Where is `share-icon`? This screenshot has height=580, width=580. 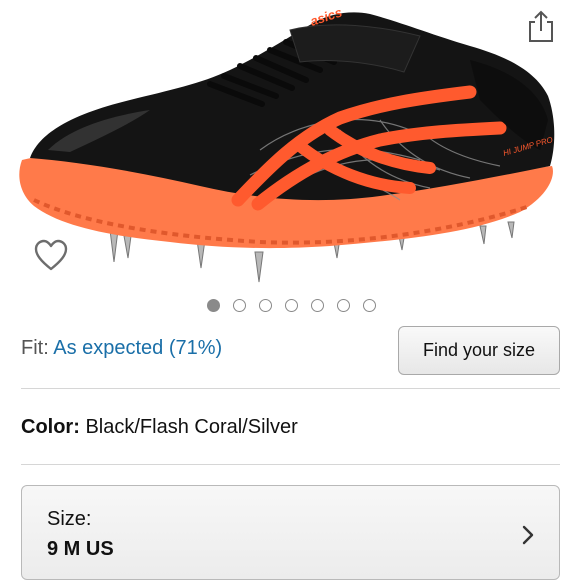
share-icon is located at coordinates (541, 26).